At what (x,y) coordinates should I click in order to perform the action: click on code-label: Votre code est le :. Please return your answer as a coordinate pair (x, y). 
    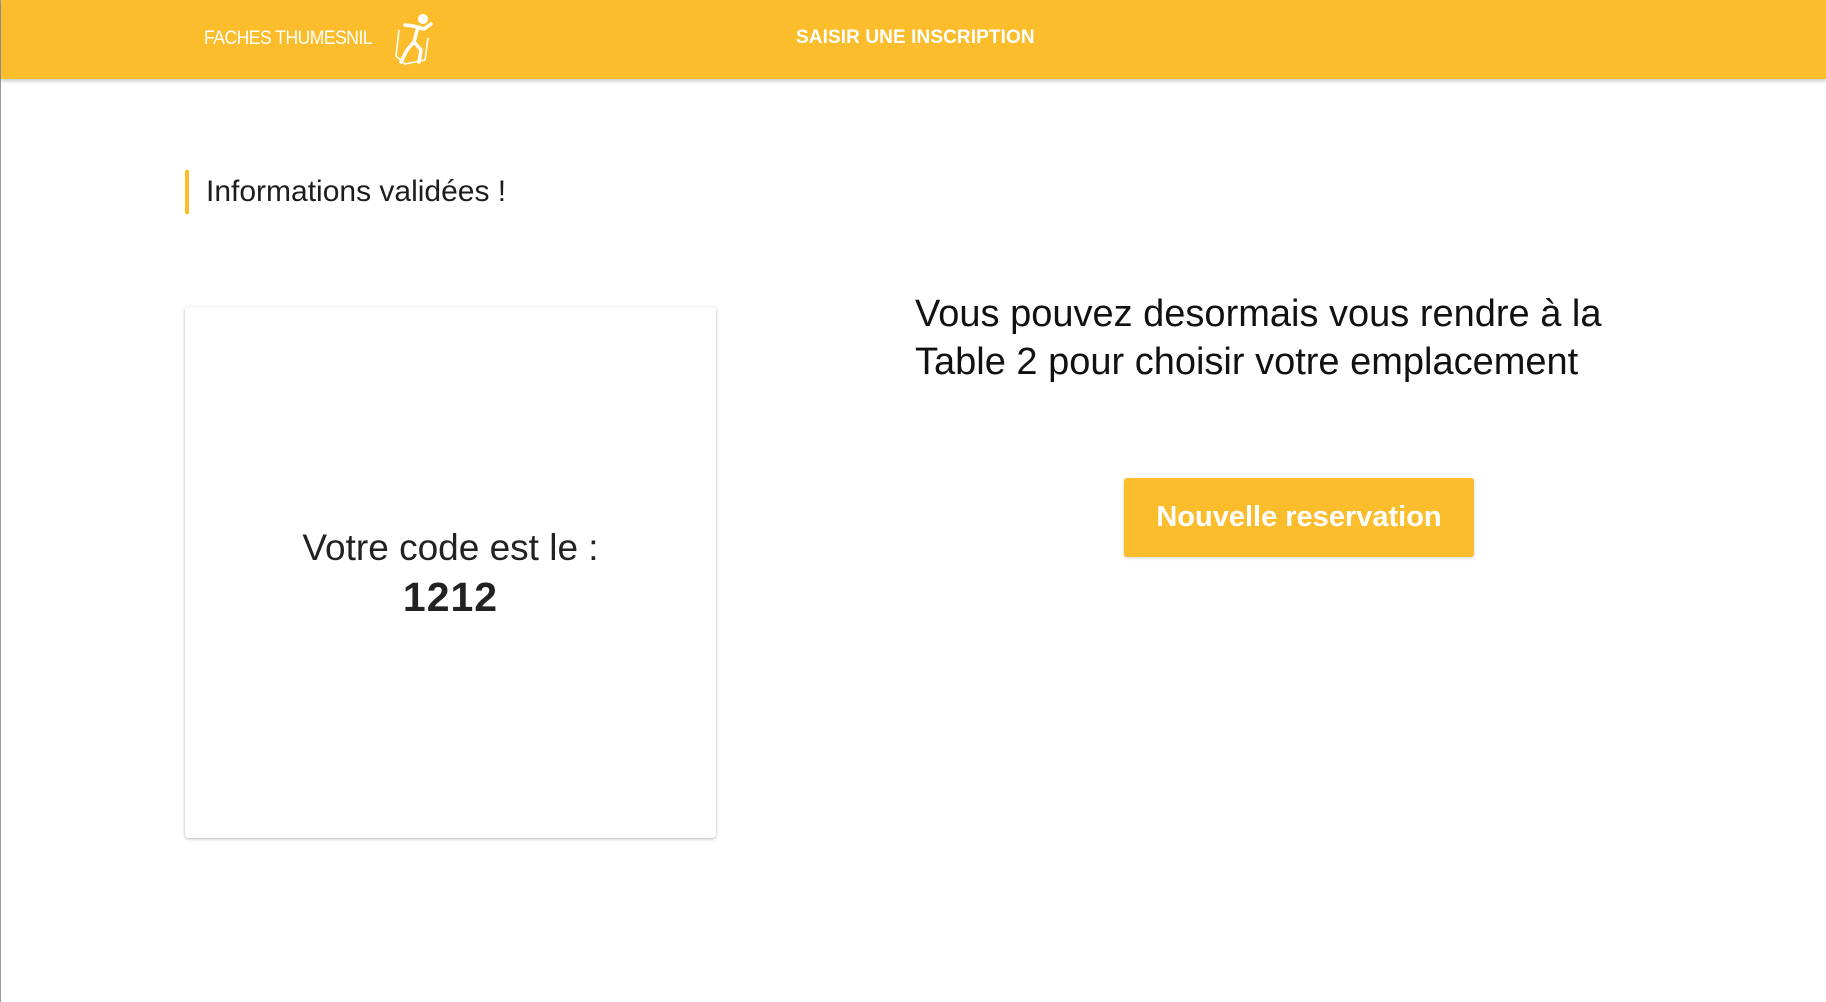
    Looking at the image, I should click on (450, 547).